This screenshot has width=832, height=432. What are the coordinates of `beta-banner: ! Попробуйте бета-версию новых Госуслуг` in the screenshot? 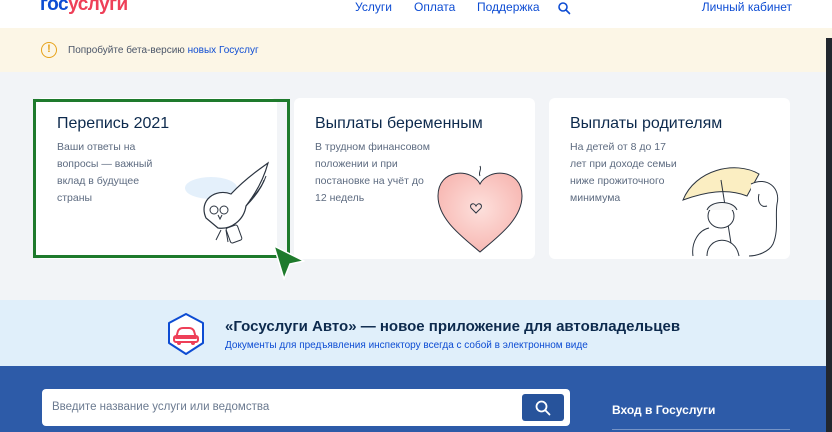 It's located at (416, 50).